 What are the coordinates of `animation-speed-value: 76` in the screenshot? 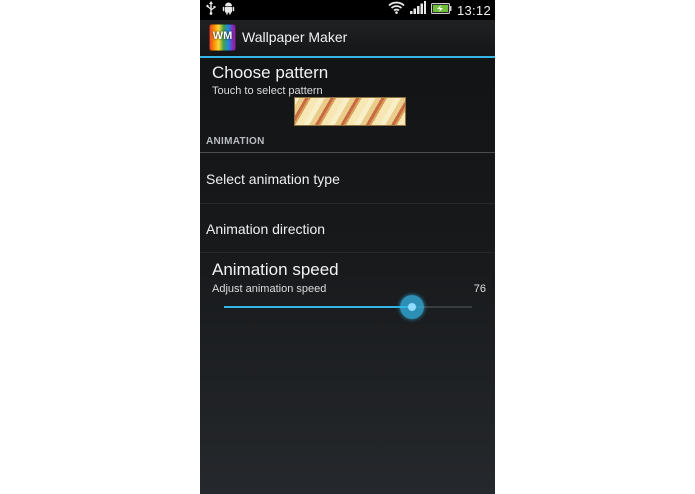 It's located at (479, 289).